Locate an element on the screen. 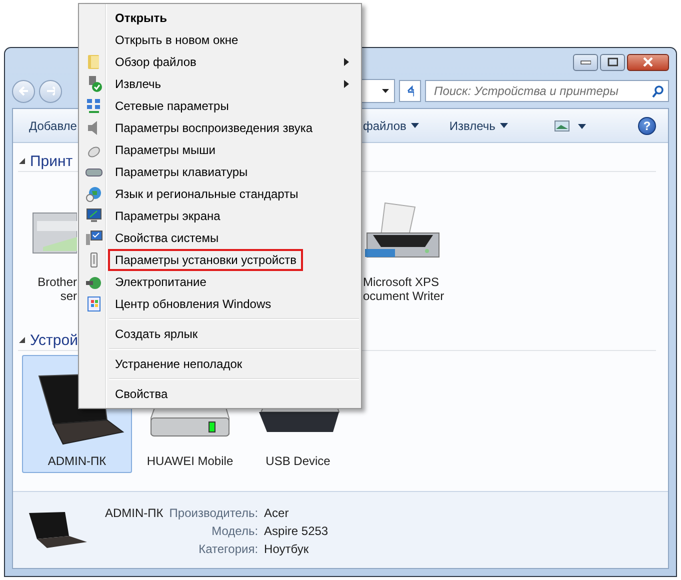 The width and height of the screenshot is (681, 580). menu-item: Центр обновления Windows is located at coordinates (220, 304).